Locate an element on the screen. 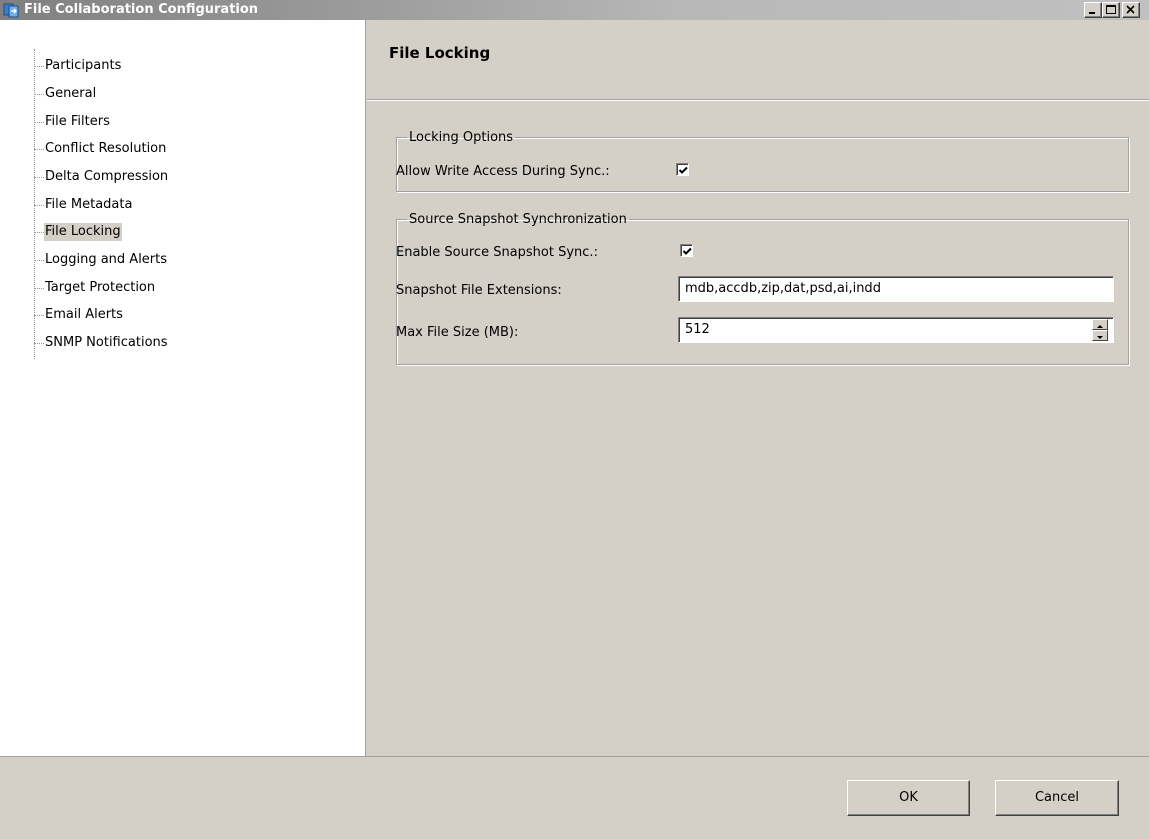  spinner-down-button is located at coordinates (1100, 335).